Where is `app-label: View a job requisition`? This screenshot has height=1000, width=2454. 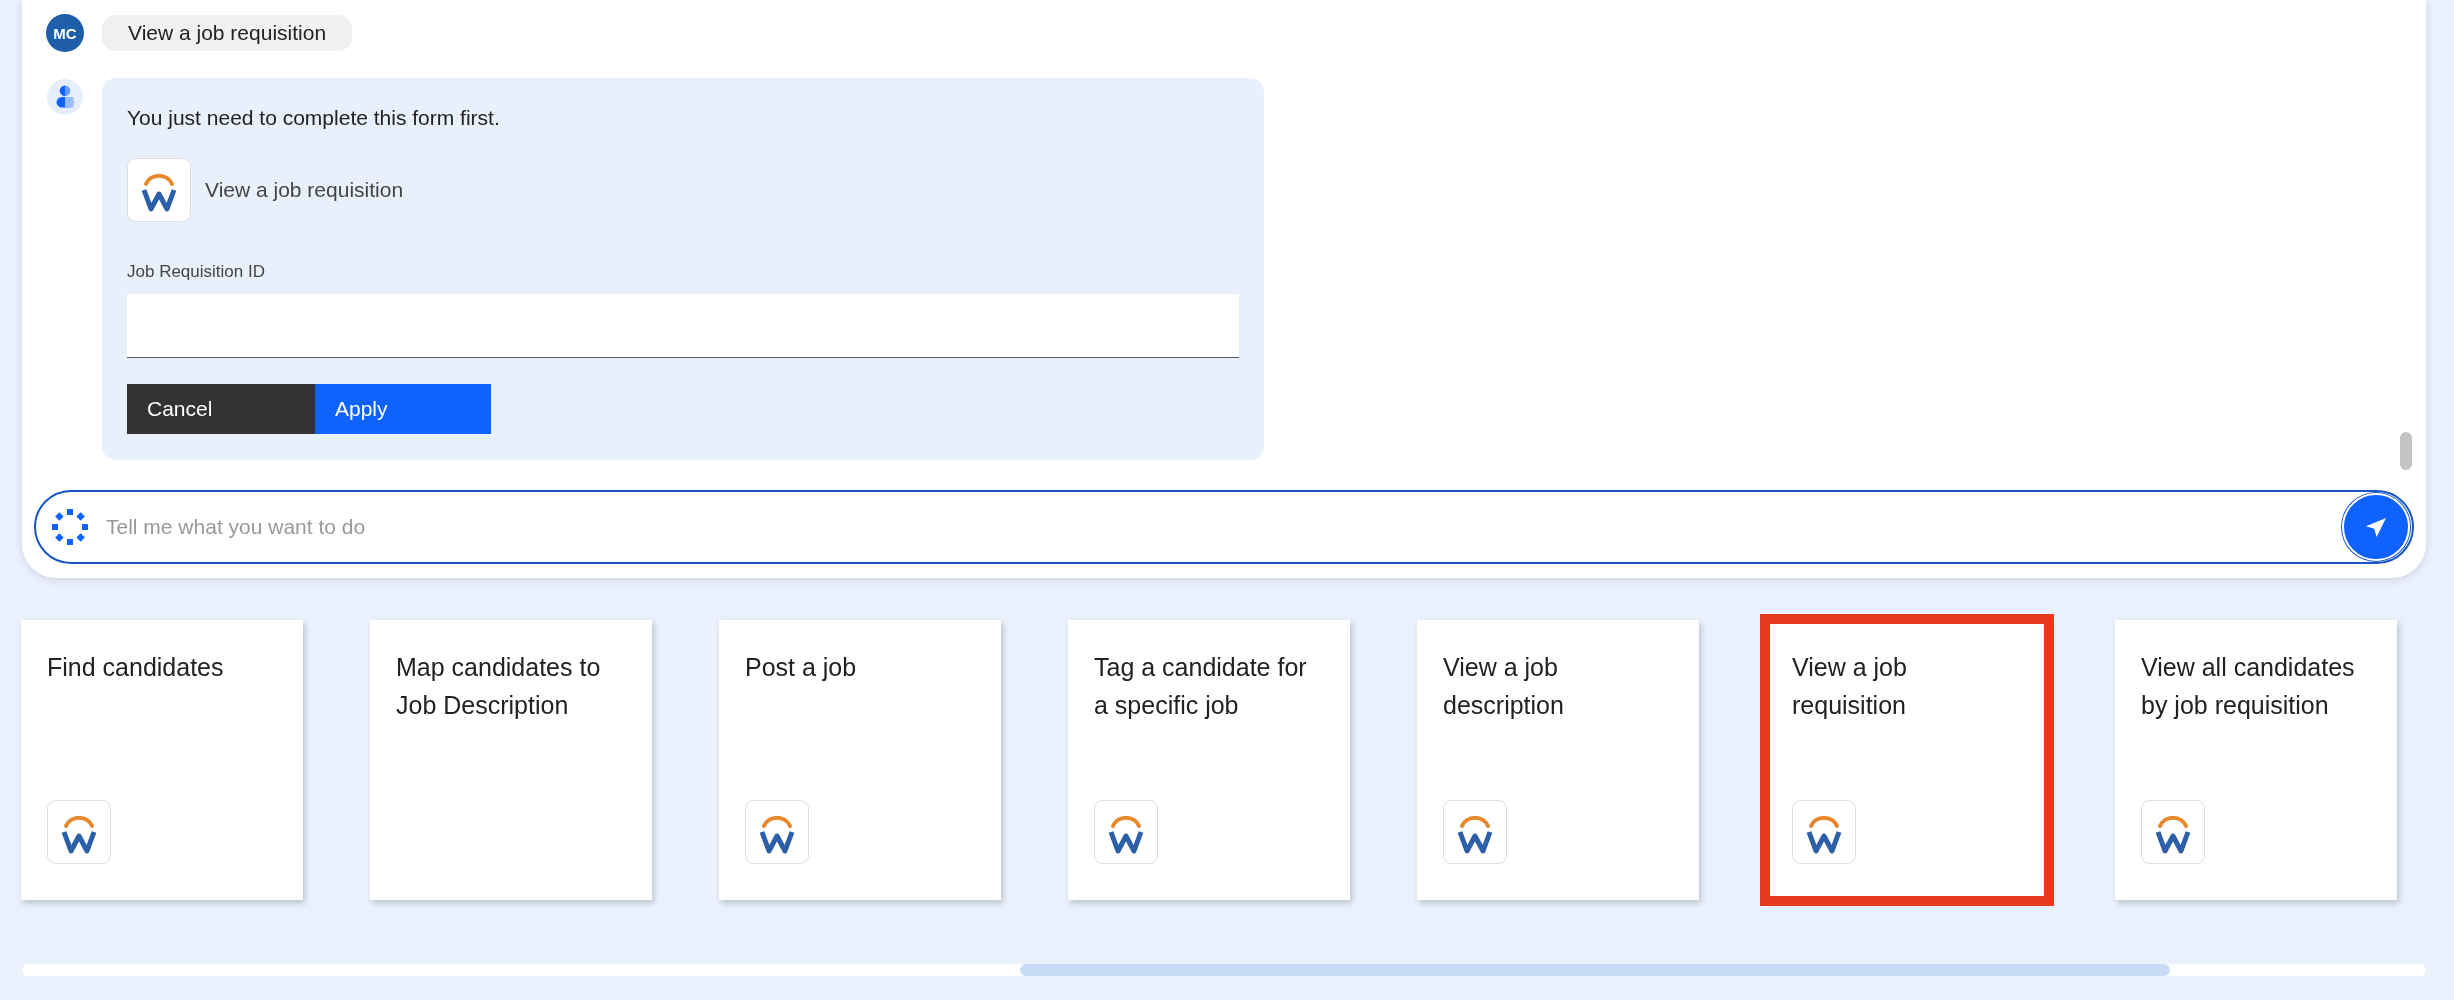 app-label: View a job requisition is located at coordinates (304, 190).